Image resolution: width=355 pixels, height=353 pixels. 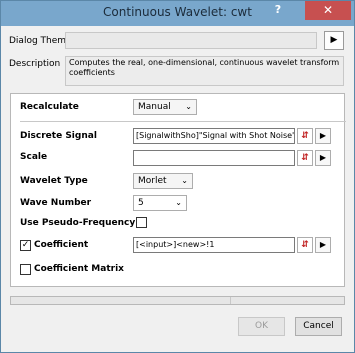 I want to click on coefficient-menu-button: ▶, so click(x=323, y=245).